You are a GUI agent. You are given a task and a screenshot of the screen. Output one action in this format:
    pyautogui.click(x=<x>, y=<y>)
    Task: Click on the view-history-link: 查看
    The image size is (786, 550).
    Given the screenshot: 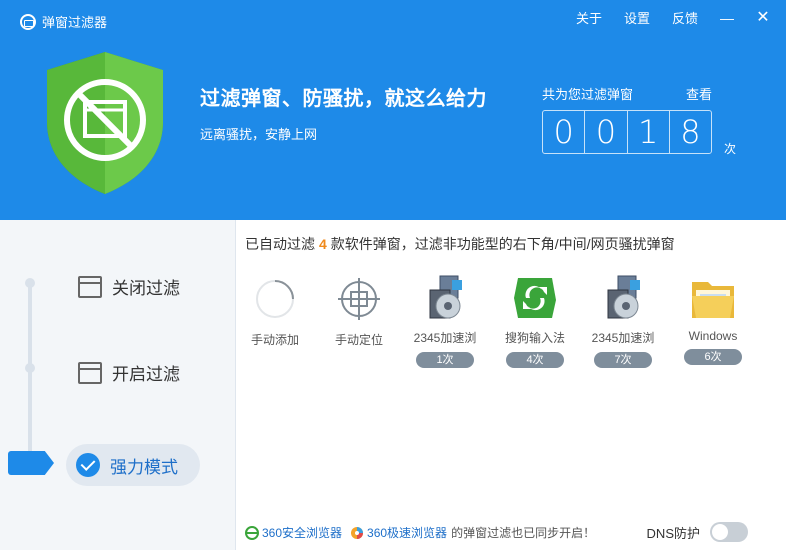 What is the action you would take?
    pyautogui.click(x=699, y=93)
    